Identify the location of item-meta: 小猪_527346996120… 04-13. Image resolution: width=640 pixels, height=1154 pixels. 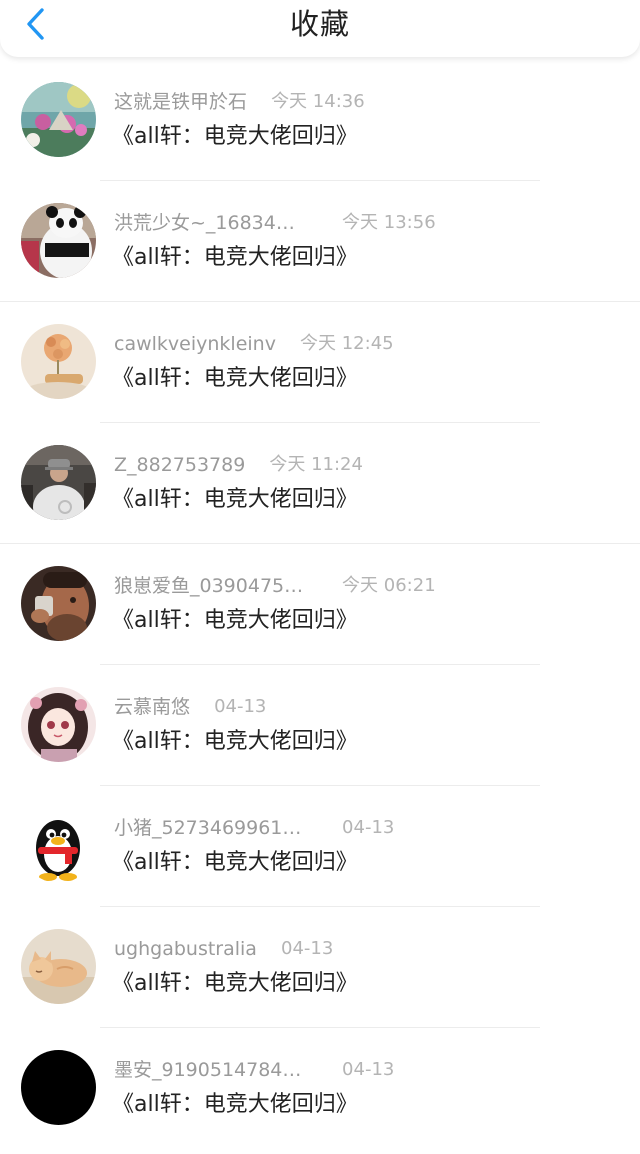
(254, 828).